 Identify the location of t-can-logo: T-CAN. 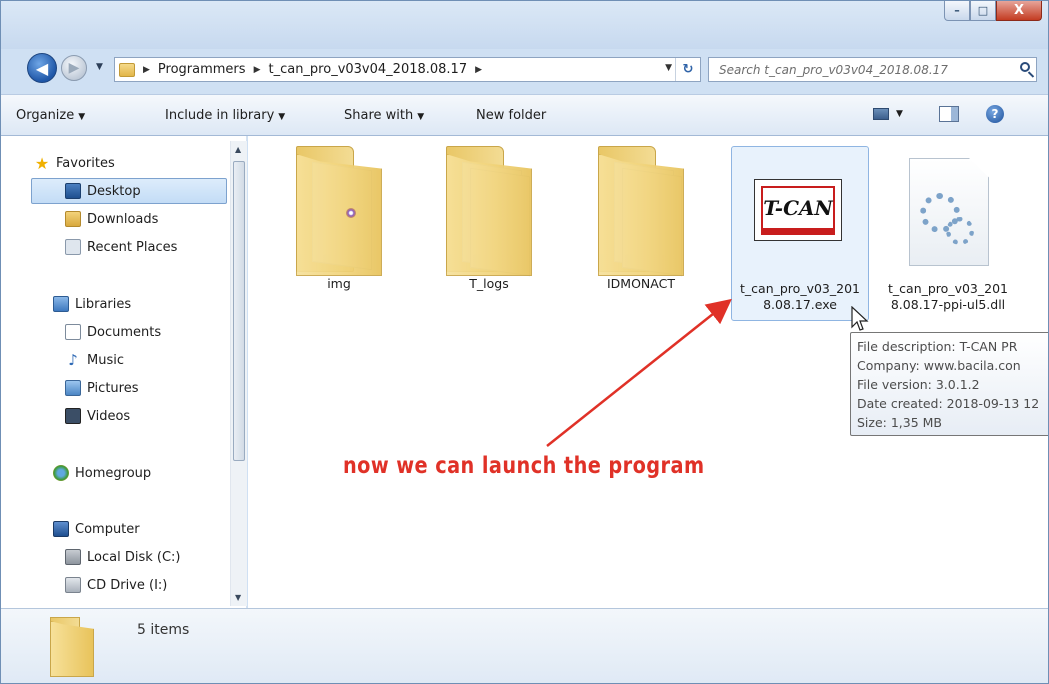
(798, 208).